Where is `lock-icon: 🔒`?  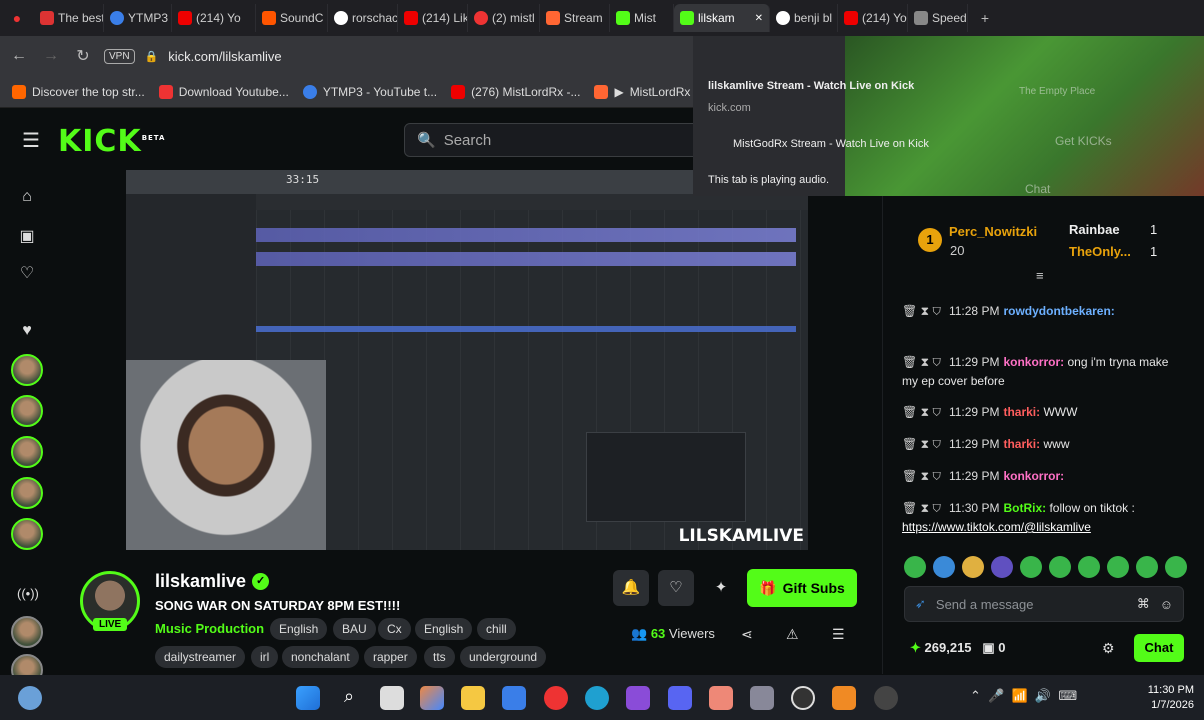
lock-icon: 🔒 is located at coordinates (152, 56).